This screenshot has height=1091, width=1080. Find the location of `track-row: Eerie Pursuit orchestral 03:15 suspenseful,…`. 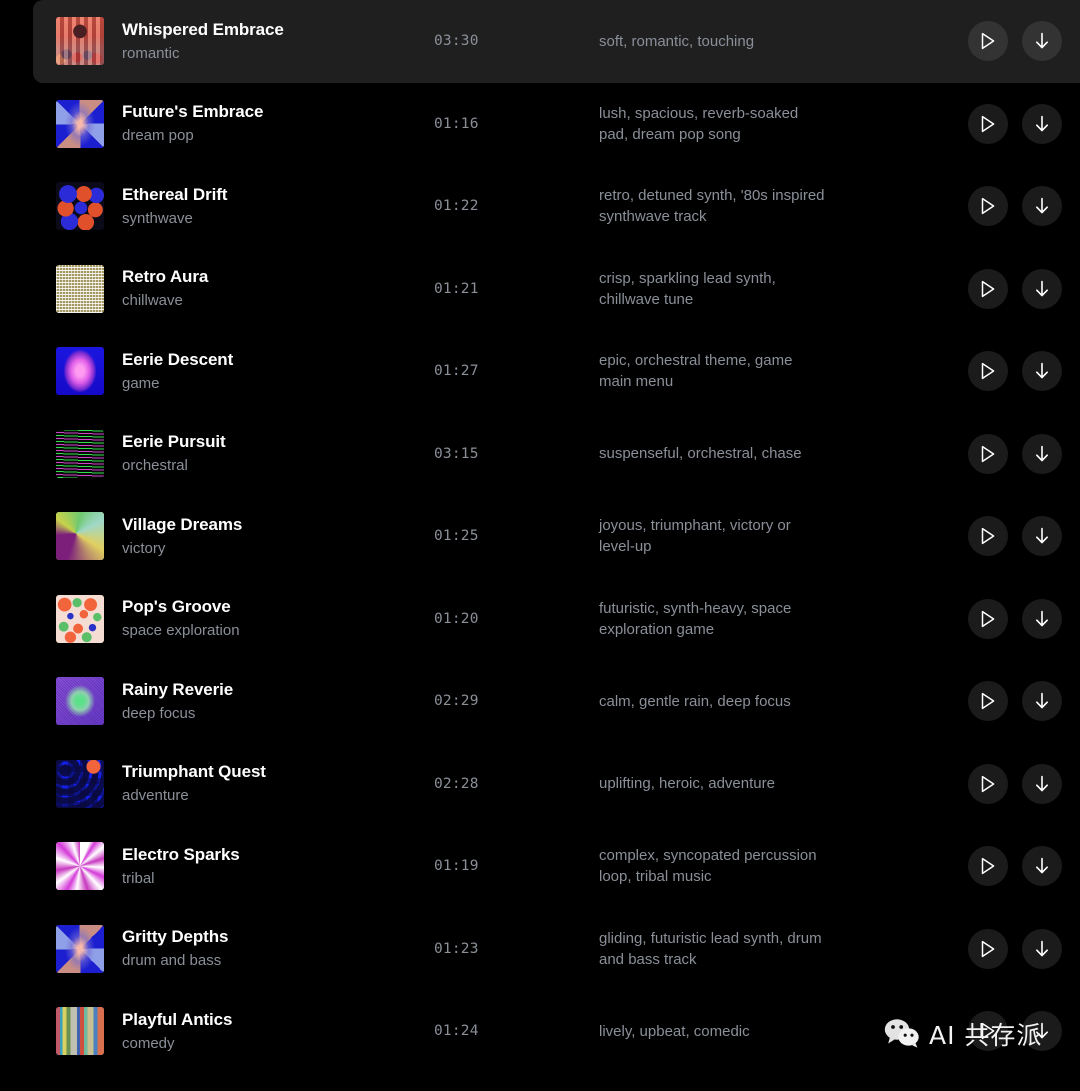

track-row: Eerie Pursuit orchestral 03:15 suspenseful,… is located at coordinates (540, 454).